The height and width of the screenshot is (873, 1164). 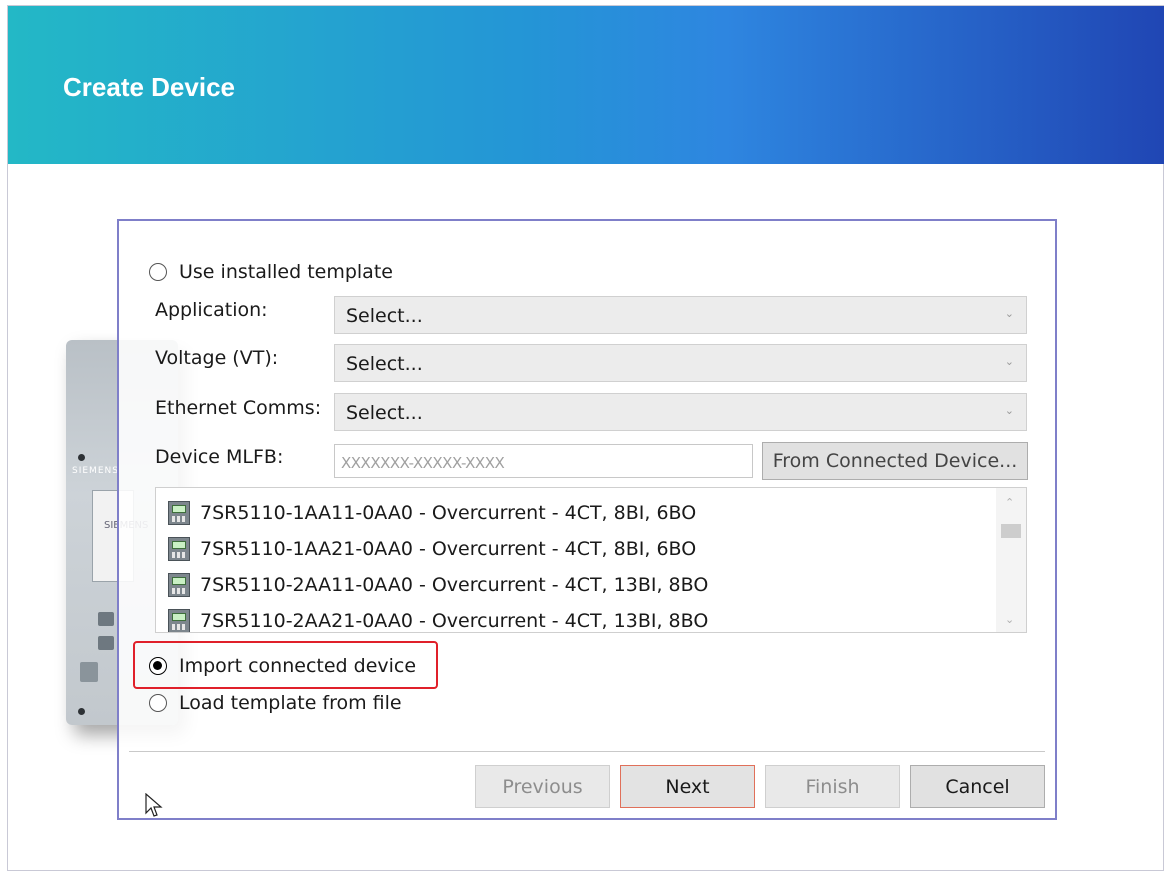 I want to click on device-mlfb-placeholder: XXXXXXX-XXXXX-XXXX, so click(x=423, y=463).